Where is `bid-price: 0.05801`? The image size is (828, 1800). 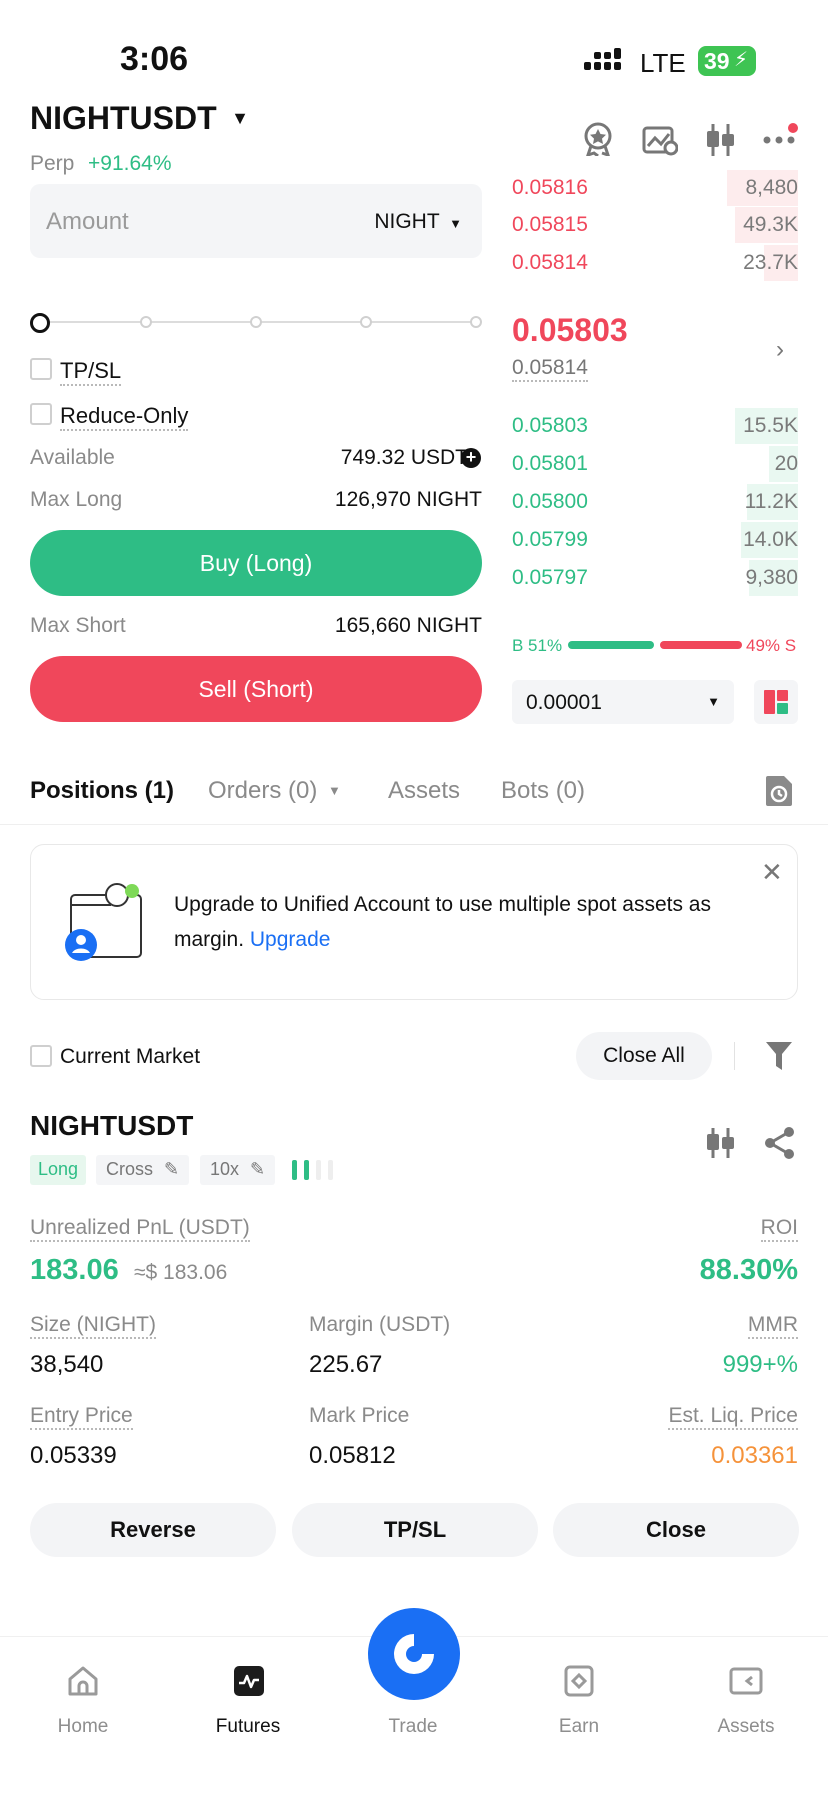
bid-price: 0.05801 is located at coordinates (550, 463).